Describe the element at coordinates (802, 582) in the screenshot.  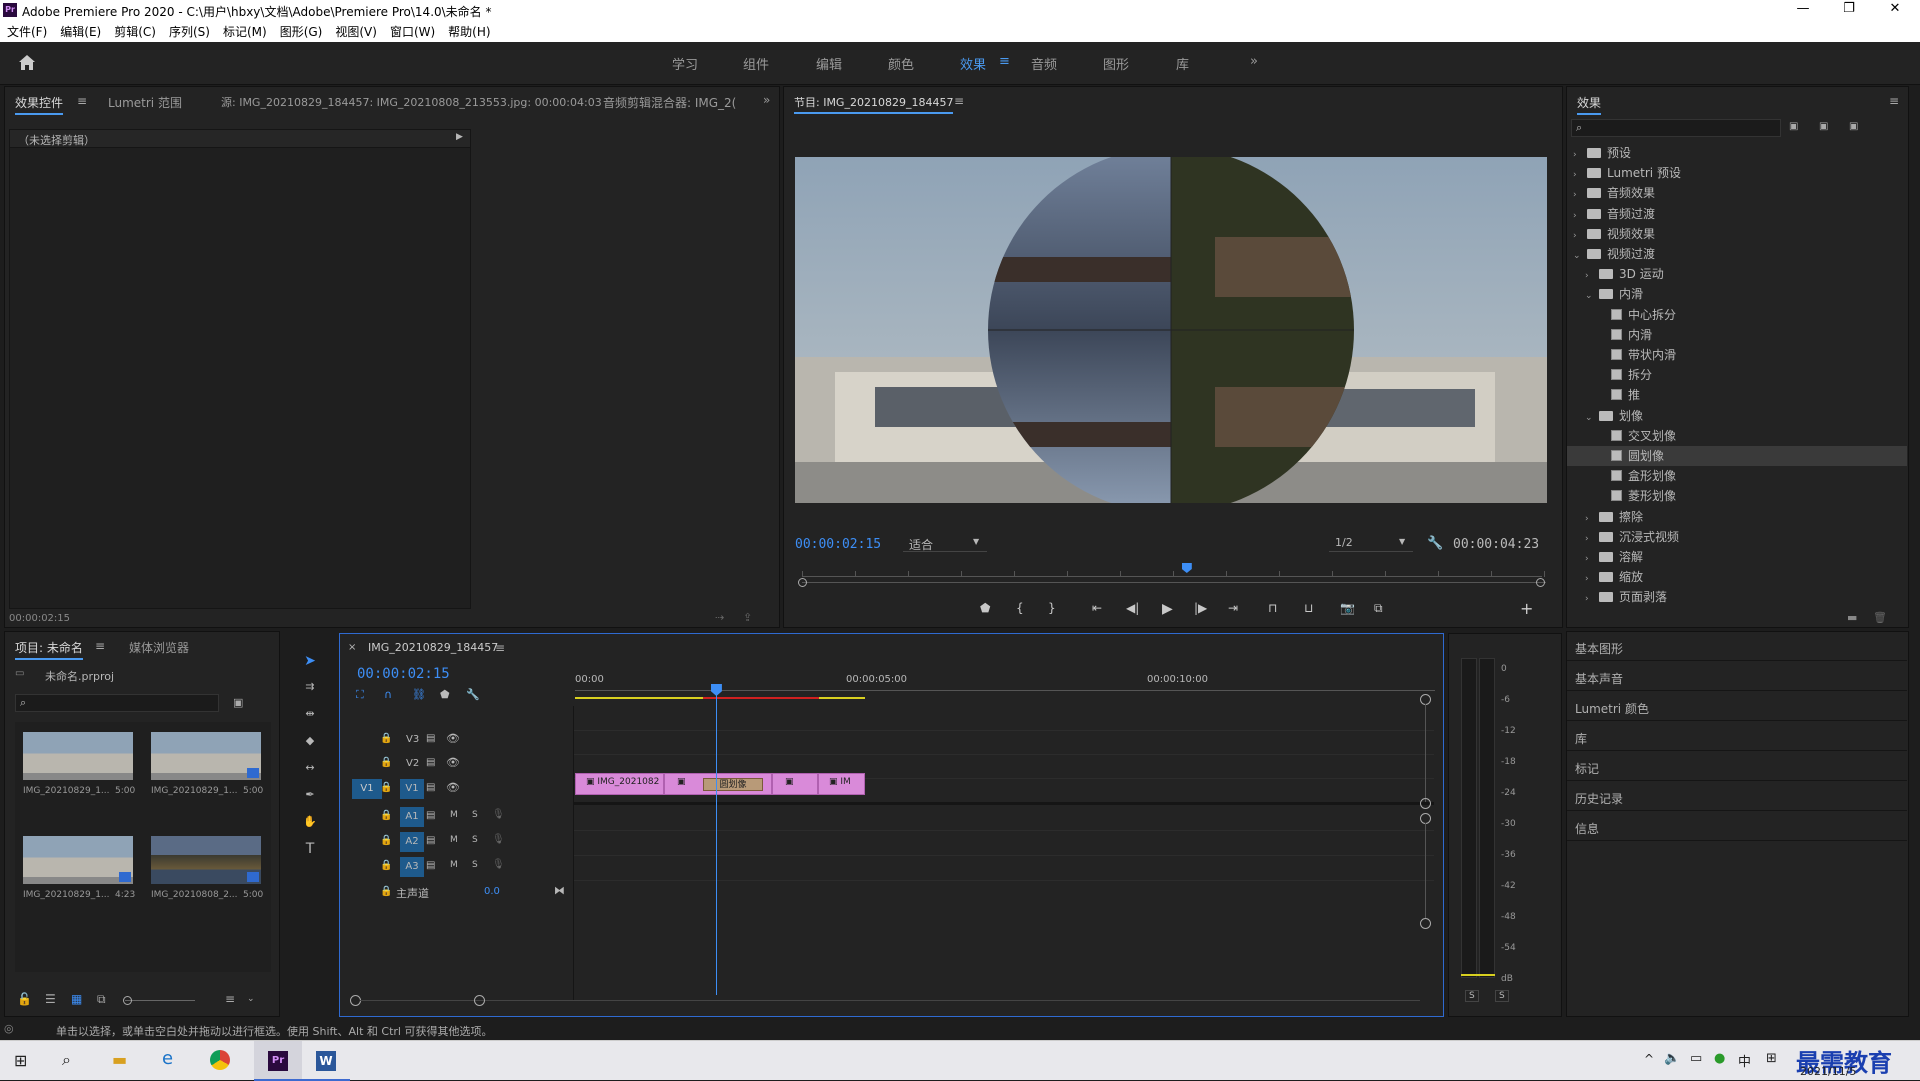
I see `zoom-handle-left` at that location.